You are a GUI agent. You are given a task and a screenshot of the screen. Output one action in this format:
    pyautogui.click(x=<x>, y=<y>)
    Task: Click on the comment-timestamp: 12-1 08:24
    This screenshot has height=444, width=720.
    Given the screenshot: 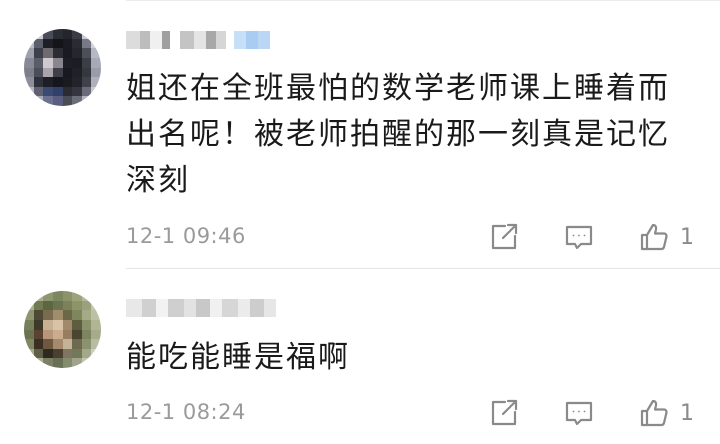 What is the action you would take?
    pyautogui.click(x=186, y=412)
    